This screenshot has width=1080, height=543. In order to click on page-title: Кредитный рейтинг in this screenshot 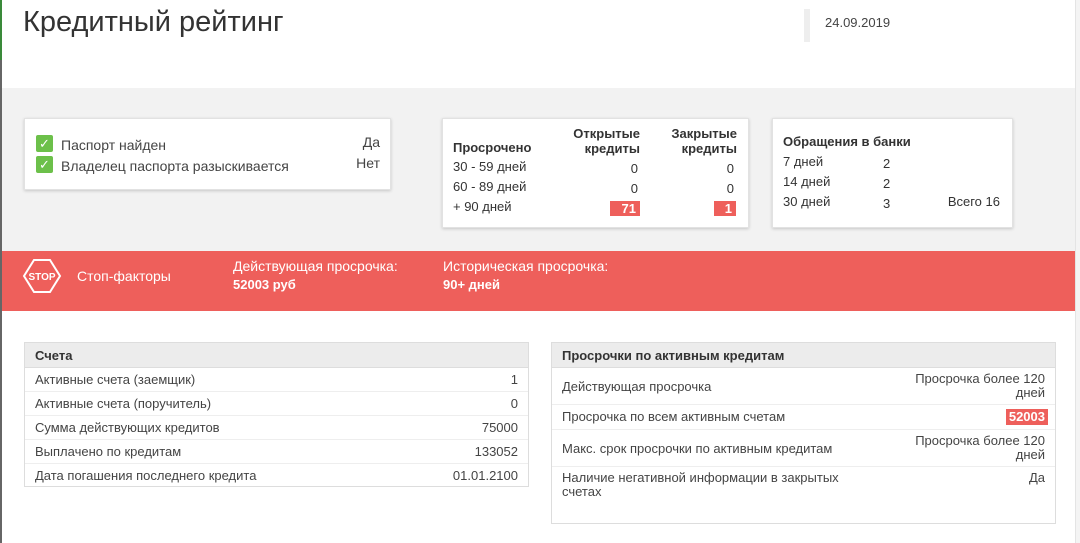, I will do `click(153, 22)`.